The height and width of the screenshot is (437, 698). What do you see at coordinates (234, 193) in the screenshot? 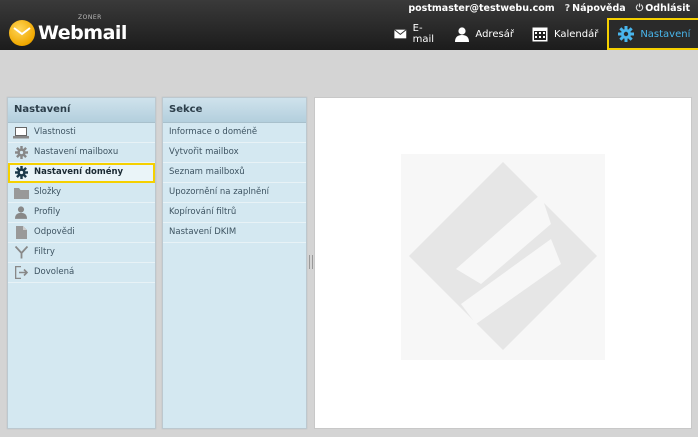
I see `section-quota-warning: Upozornění na zaplnění` at bounding box center [234, 193].